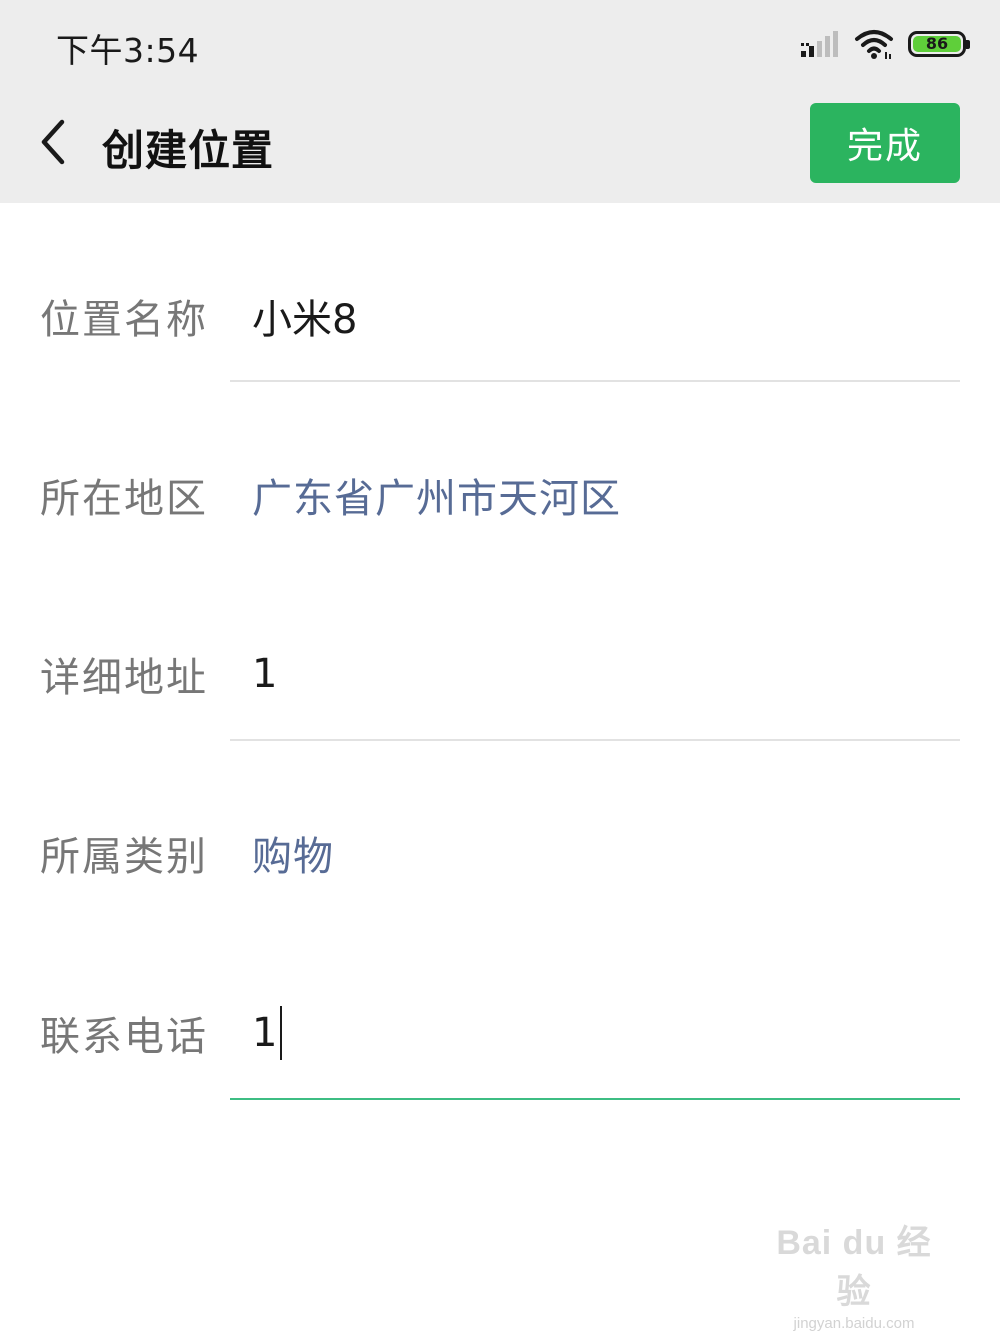 The width and height of the screenshot is (1000, 1333). I want to click on region-row: 所在地区 广东省广州市天河区, so click(500, 495).